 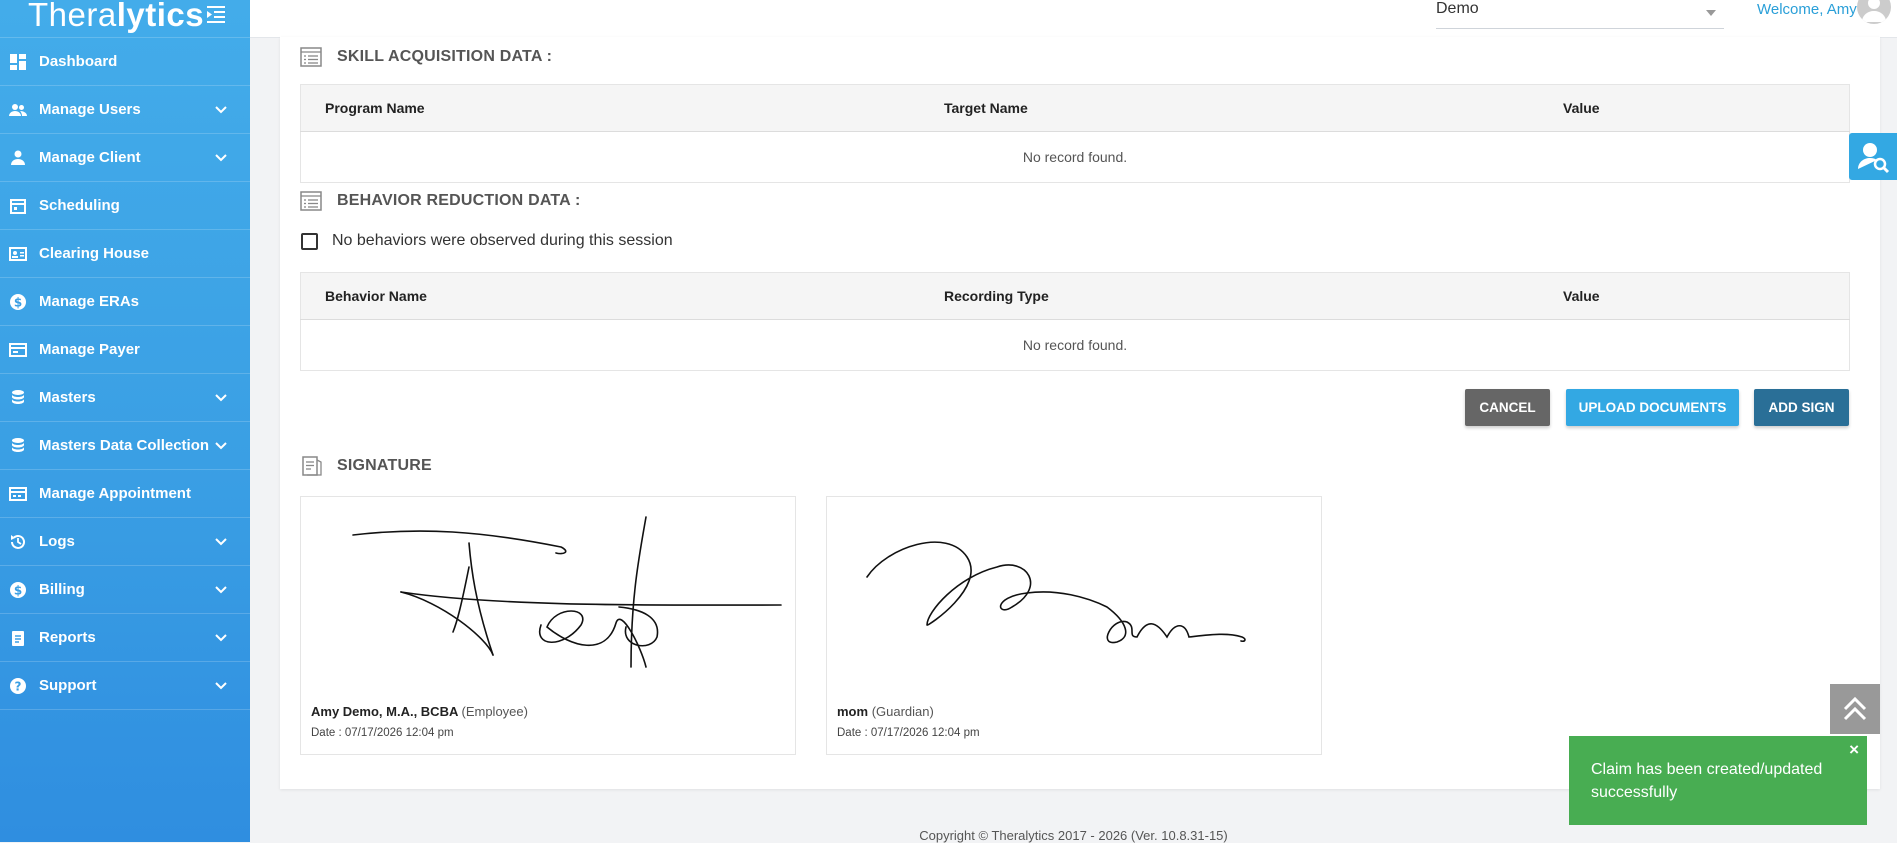 I want to click on sidebar-item-masters-data-collection: Masters Data Collection, so click(x=125, y=446).